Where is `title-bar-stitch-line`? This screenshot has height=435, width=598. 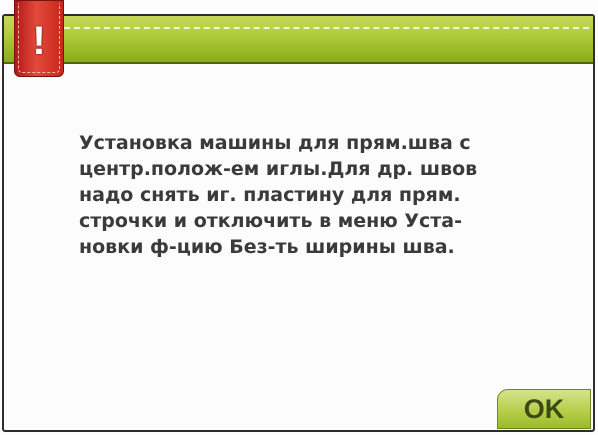 title-bar-stitch-line is located at coordinates (321, 28).